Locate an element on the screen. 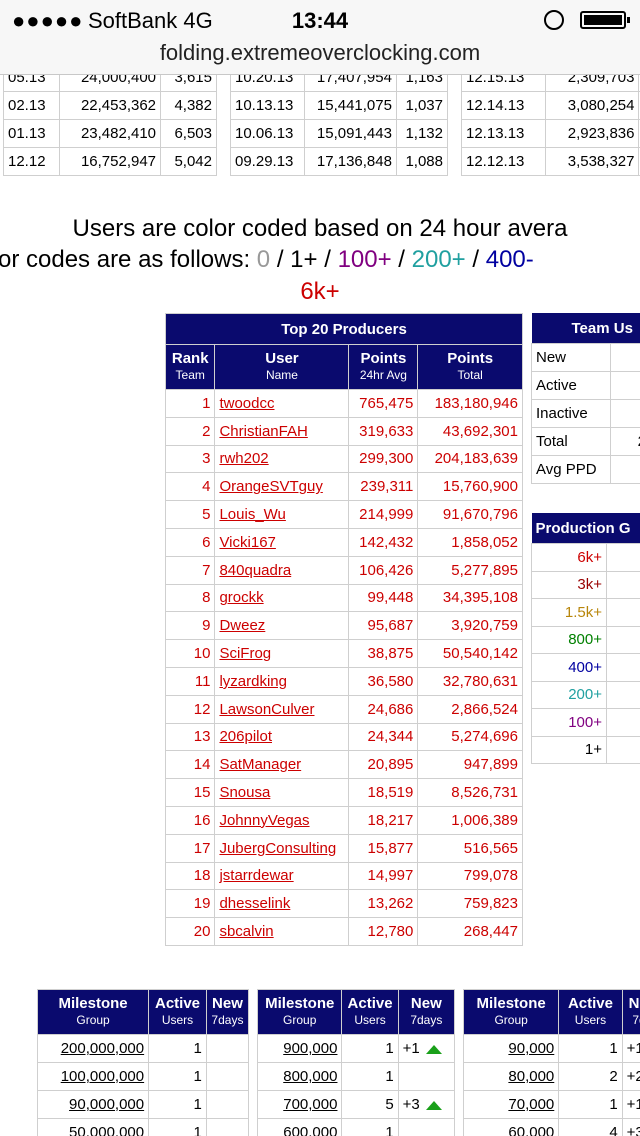  producer-row: 15 Snousa 18,519 8,526,731 is located at coordinates (343, 792).